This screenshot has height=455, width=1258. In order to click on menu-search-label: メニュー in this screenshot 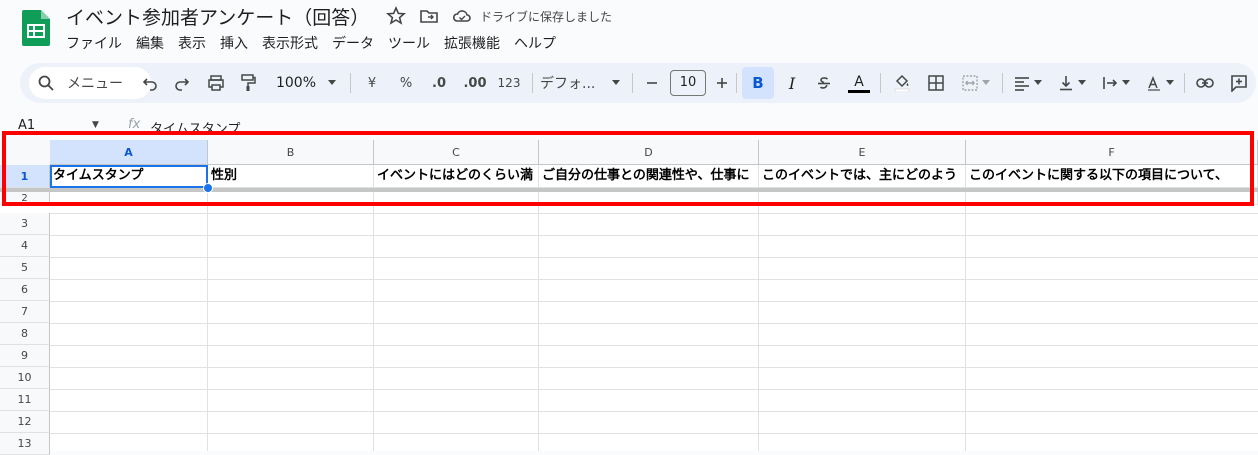, I will do `click(95, 84)`.